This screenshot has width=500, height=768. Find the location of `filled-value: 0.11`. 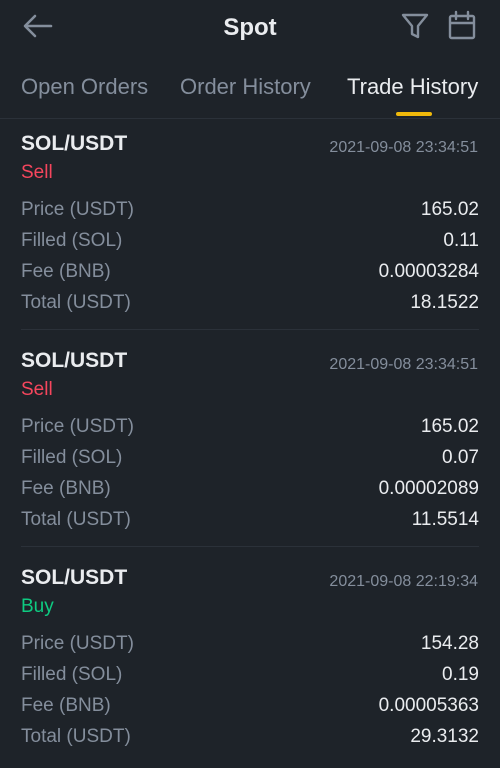

filled-value: 0.11 is located at coordinates (461, 240).